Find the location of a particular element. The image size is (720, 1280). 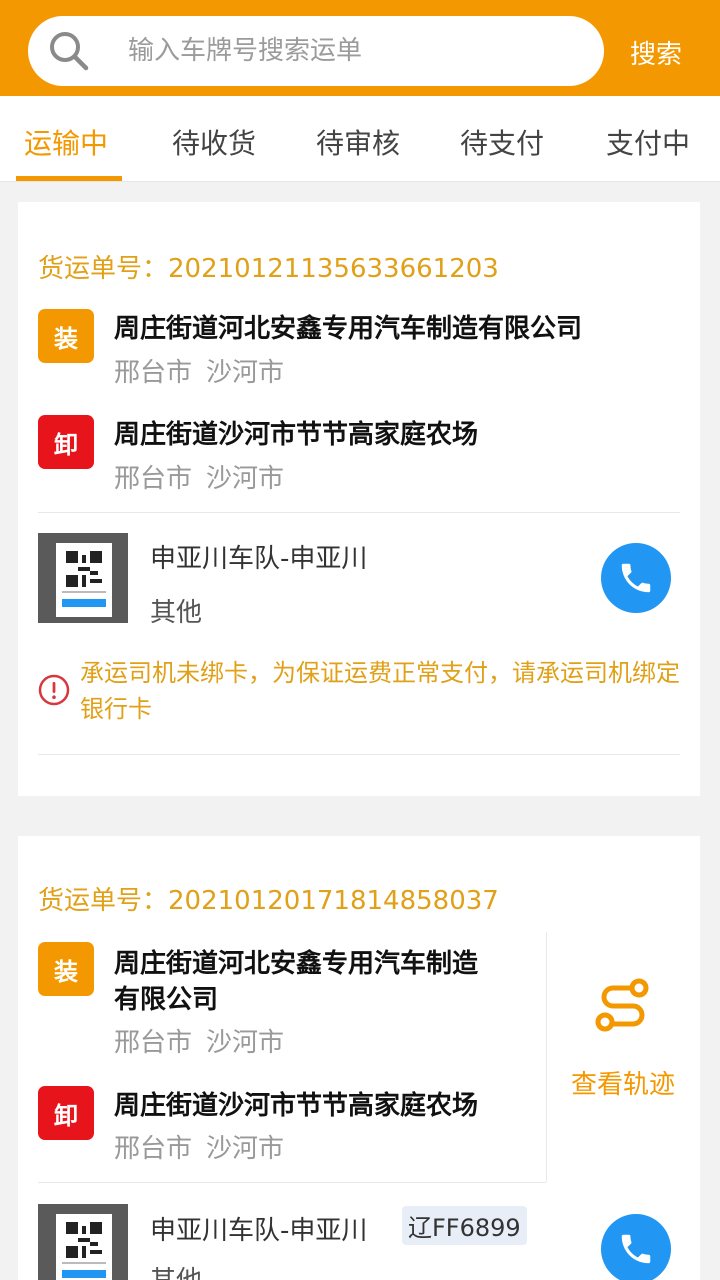

waybill-number: 货运单号：20210121135633661203 is located at coordinates (268, 269).